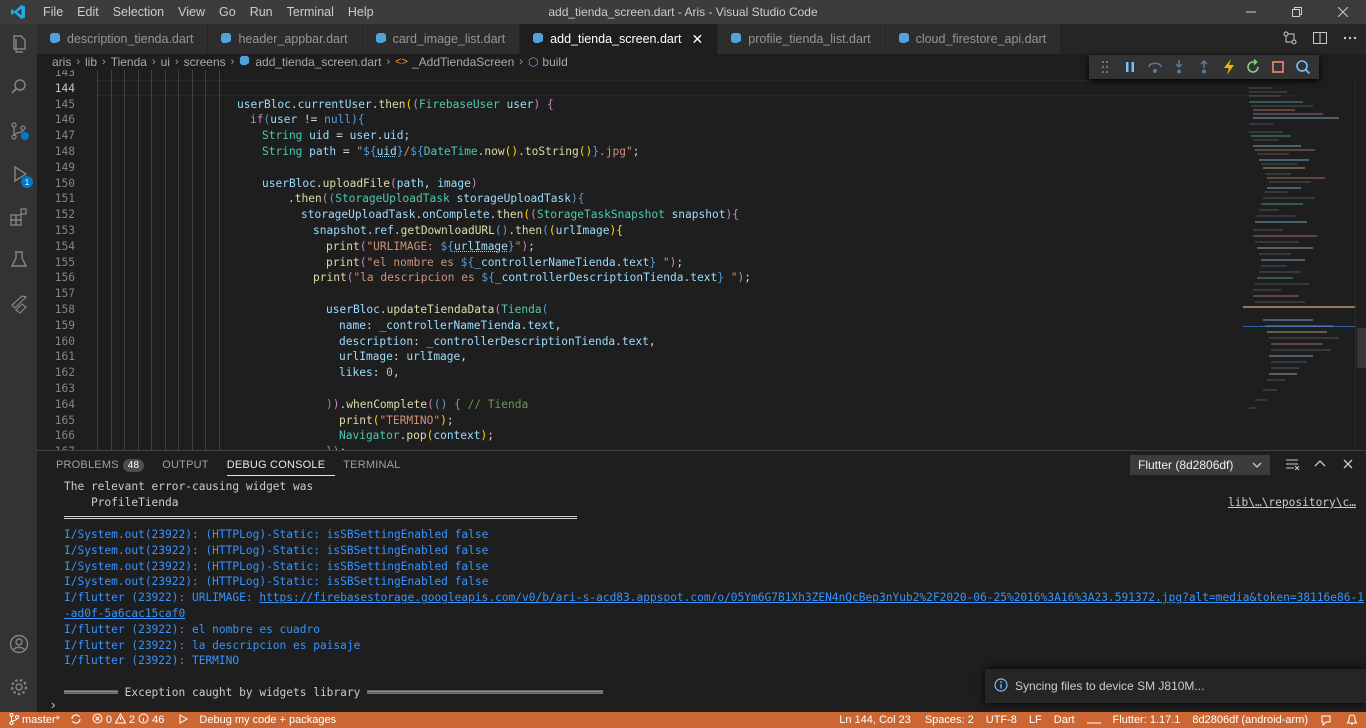 The height and width of the screenshot is (728, 1366). I want to click on step-into-icon, so click(1179, 67).